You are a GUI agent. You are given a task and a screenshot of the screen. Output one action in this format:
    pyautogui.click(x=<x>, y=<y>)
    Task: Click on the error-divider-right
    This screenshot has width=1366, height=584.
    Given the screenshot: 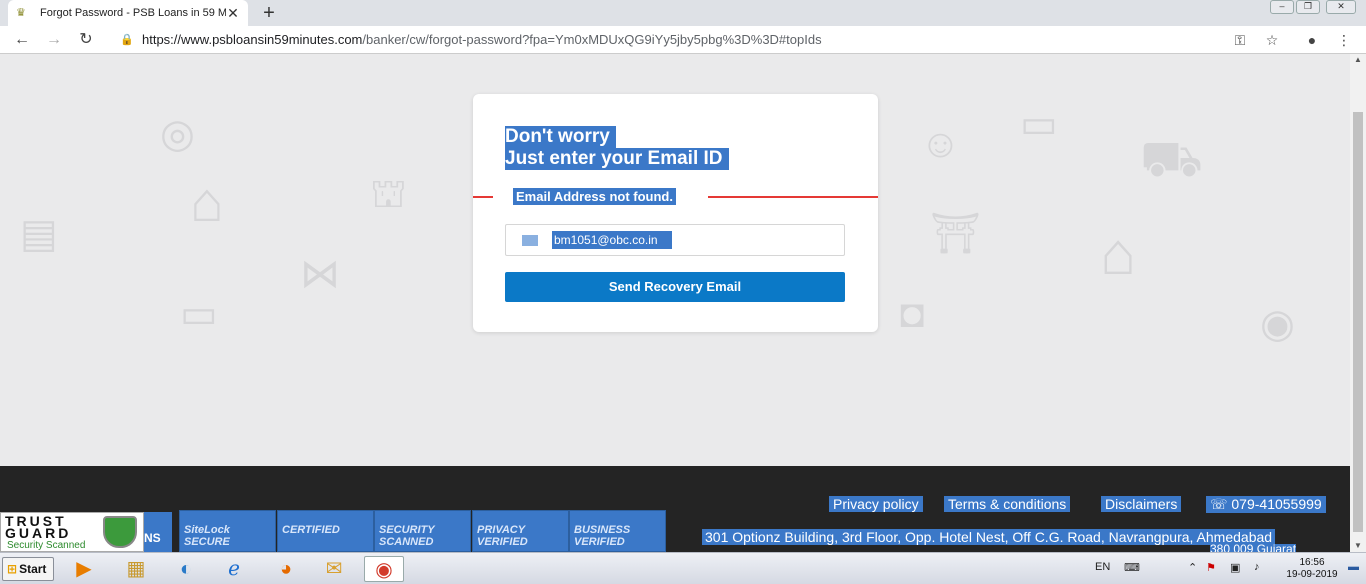 What is the action you would take?
    pyautogui.click(x=793, y=197)
    